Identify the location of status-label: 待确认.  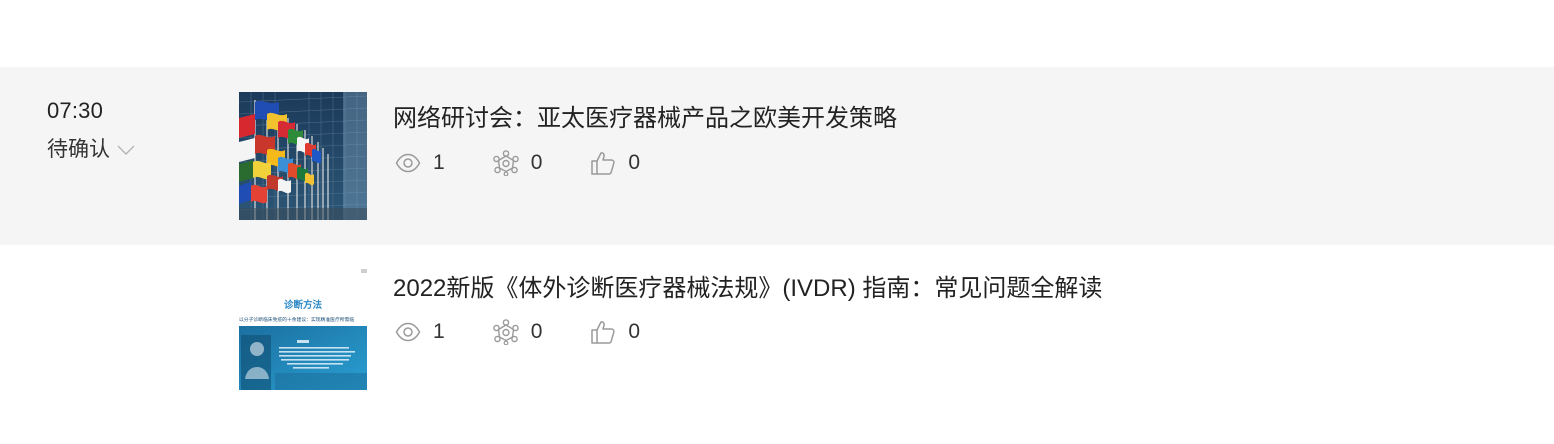
(78, 149).